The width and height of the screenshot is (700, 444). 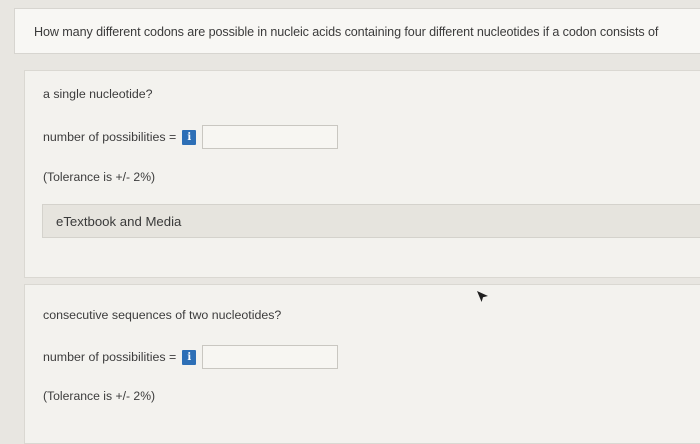 I want to click on part-b-answer-row: number of possibilities = i, so click(x=191, y=357).